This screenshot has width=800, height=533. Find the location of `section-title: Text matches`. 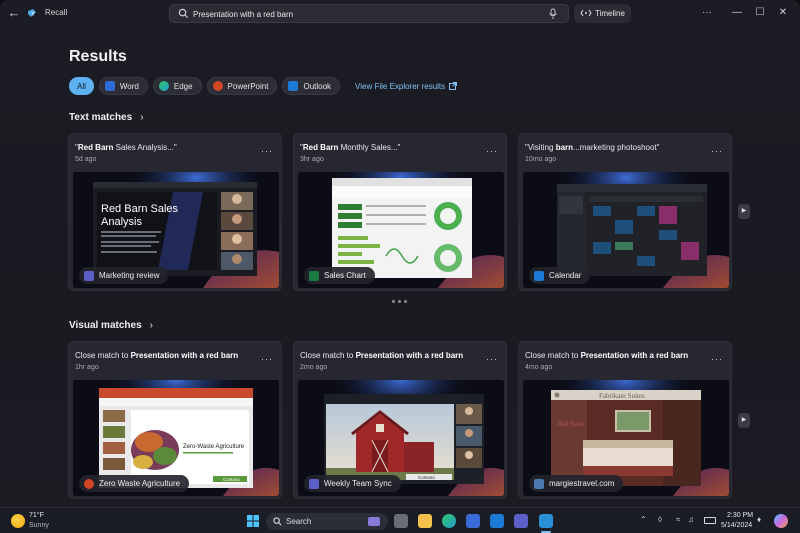

section-title: Text matches is located at coordinates (101, 117).